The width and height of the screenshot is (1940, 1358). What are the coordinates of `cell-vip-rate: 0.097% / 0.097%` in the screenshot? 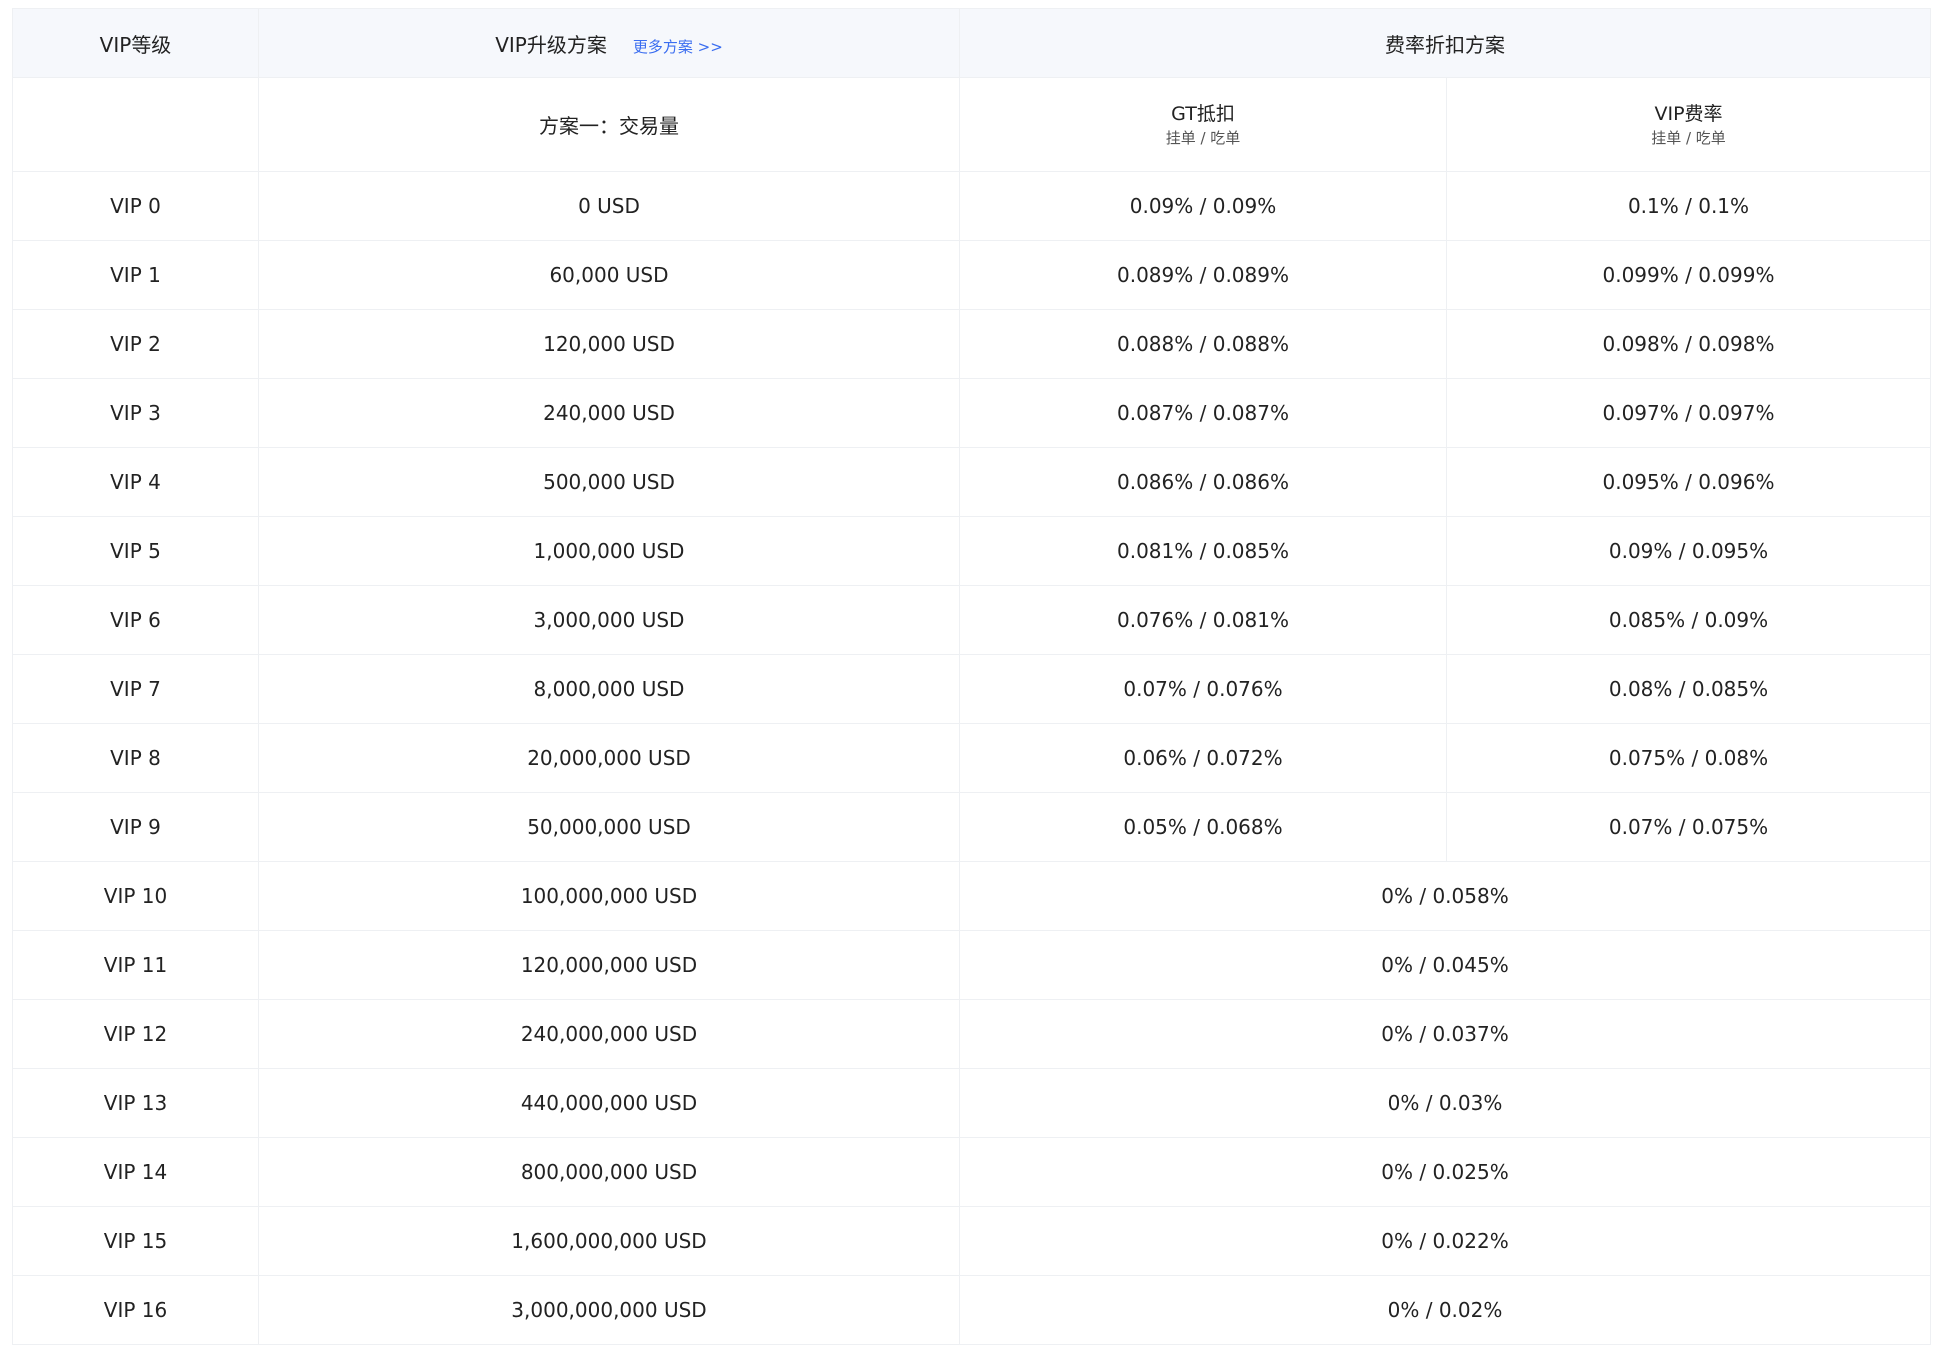 It's located at (1688, 413).